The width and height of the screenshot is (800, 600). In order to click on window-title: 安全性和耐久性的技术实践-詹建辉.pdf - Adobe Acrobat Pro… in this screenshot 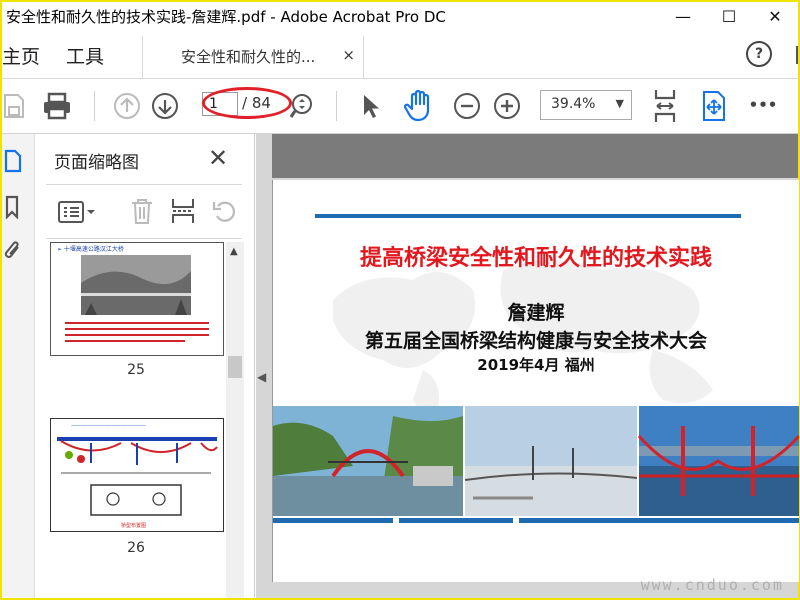, I will do `click(226, 16)`.